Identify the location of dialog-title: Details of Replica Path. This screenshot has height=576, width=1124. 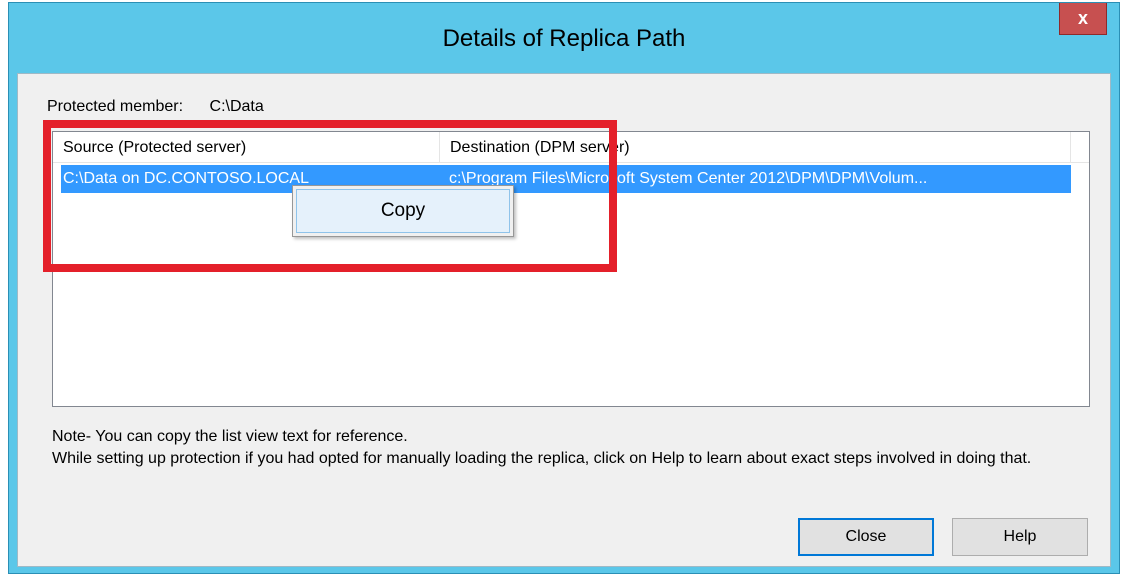
(564, 38).